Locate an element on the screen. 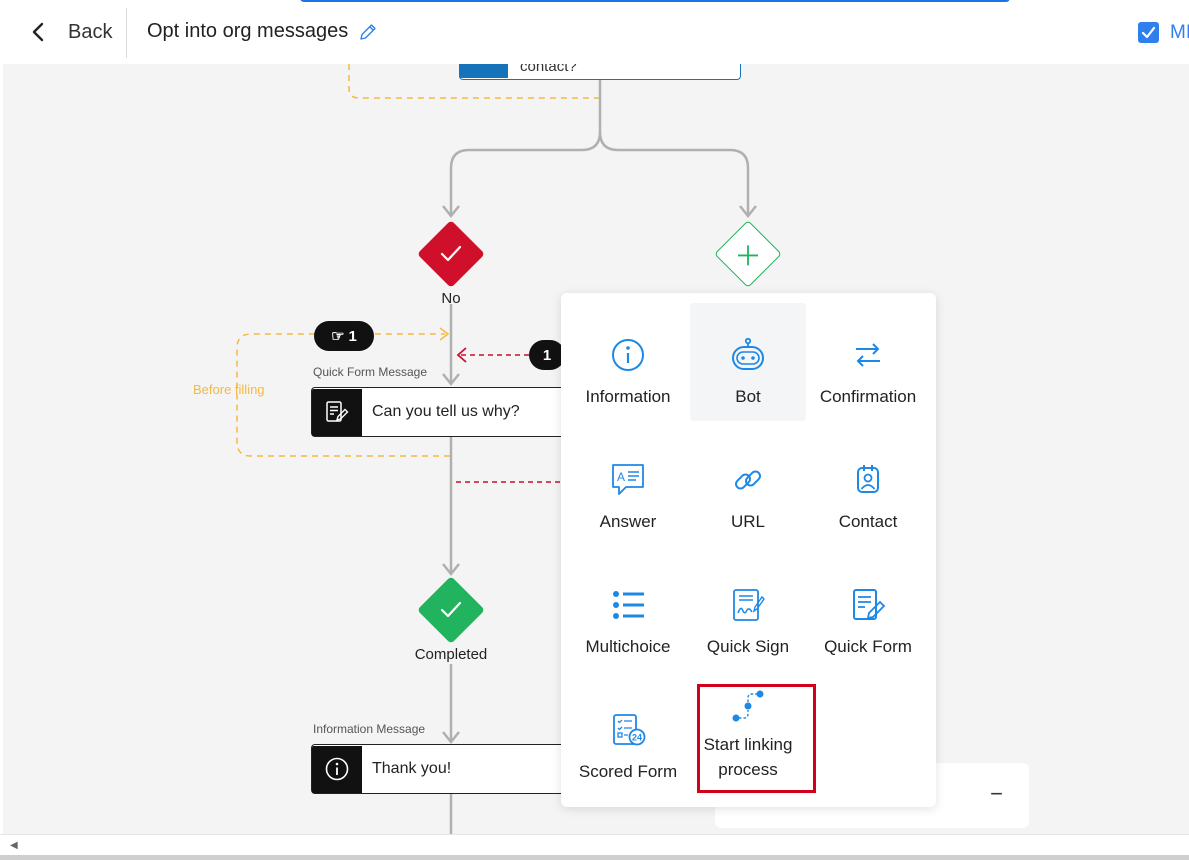 The width and height of the screenshot is (1189, 860). pill-badge-right-count: 1 is located at coordinates (547, 355).